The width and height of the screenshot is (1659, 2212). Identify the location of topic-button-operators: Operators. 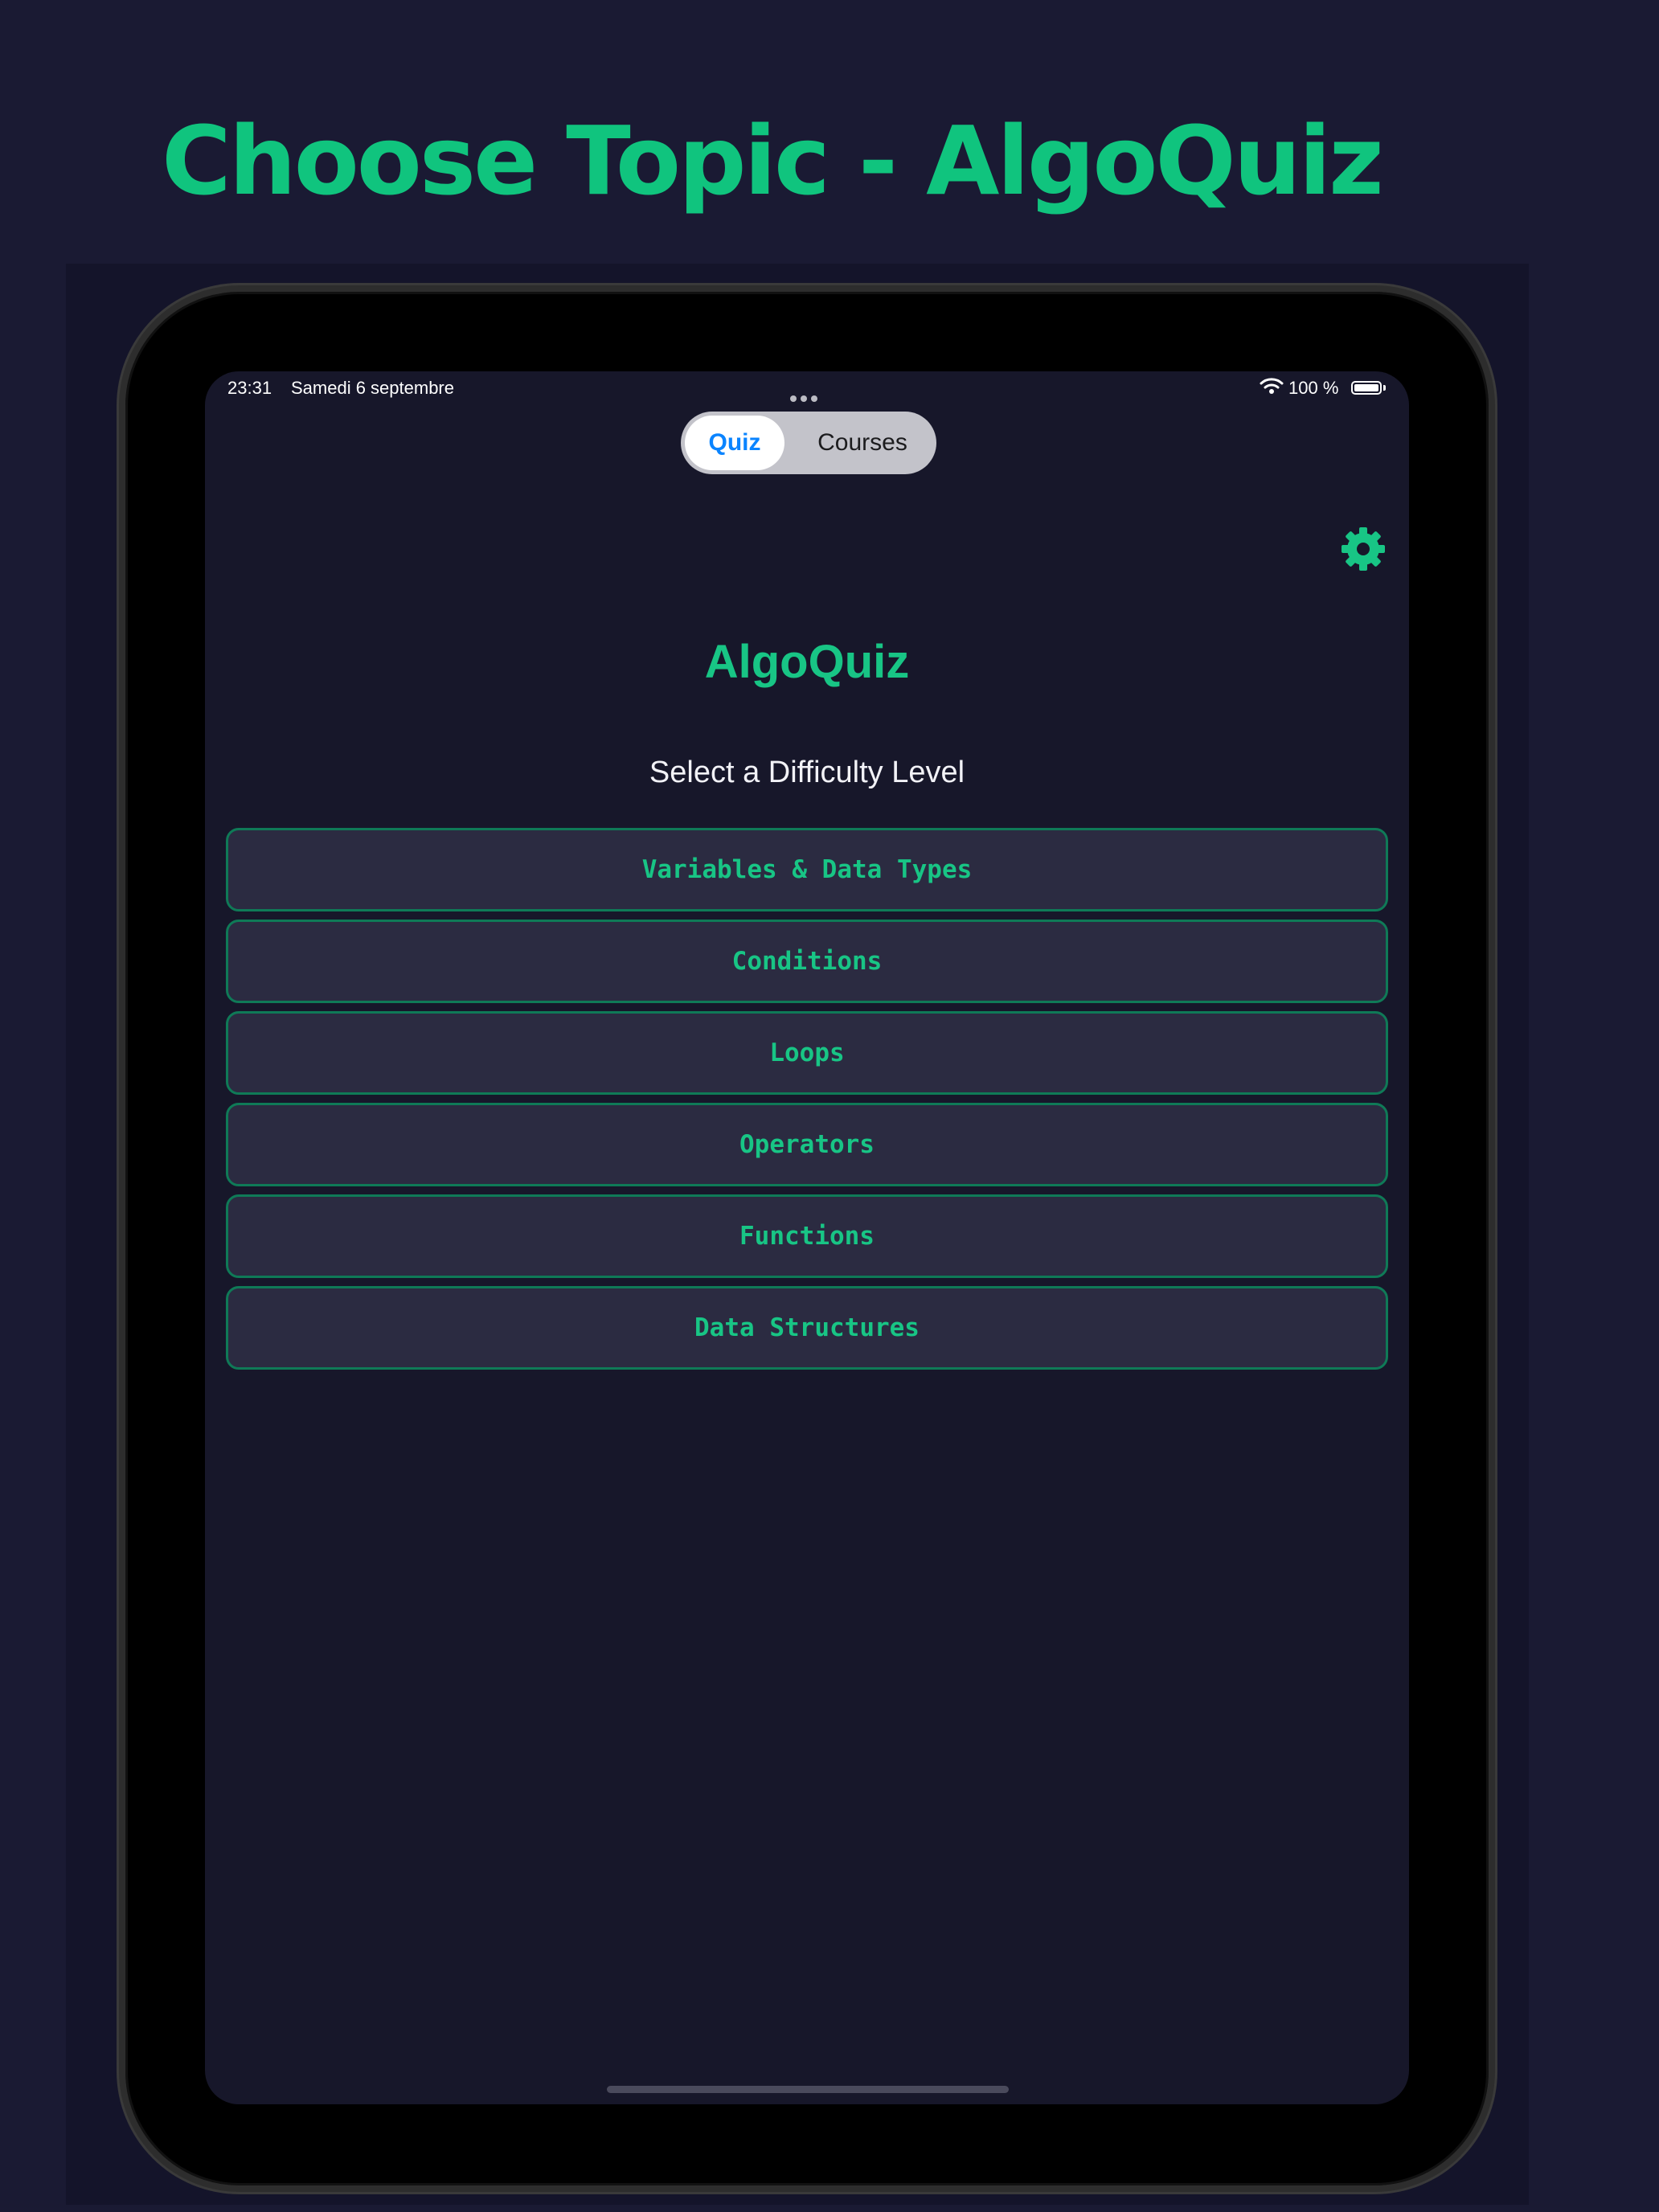
(807, 1144).